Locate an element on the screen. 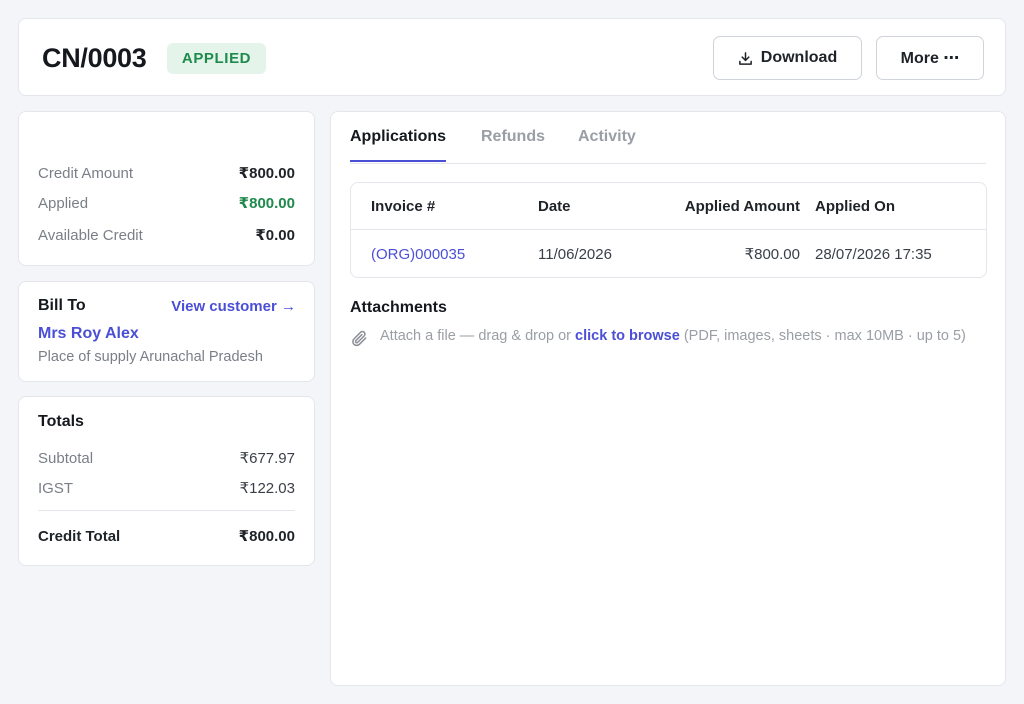  customer-name-link: Mrs Roy Alex is located at coordinates (88, 334).